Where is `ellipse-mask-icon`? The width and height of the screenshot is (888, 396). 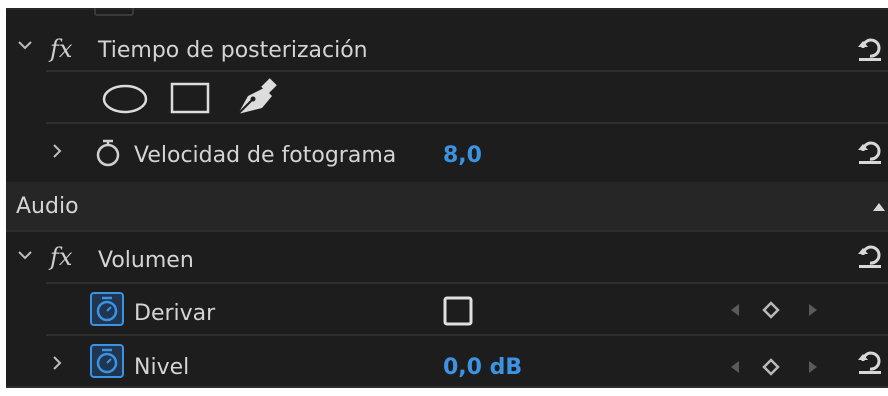
ellipse-mask-icon is located at coordinates (125, 99).